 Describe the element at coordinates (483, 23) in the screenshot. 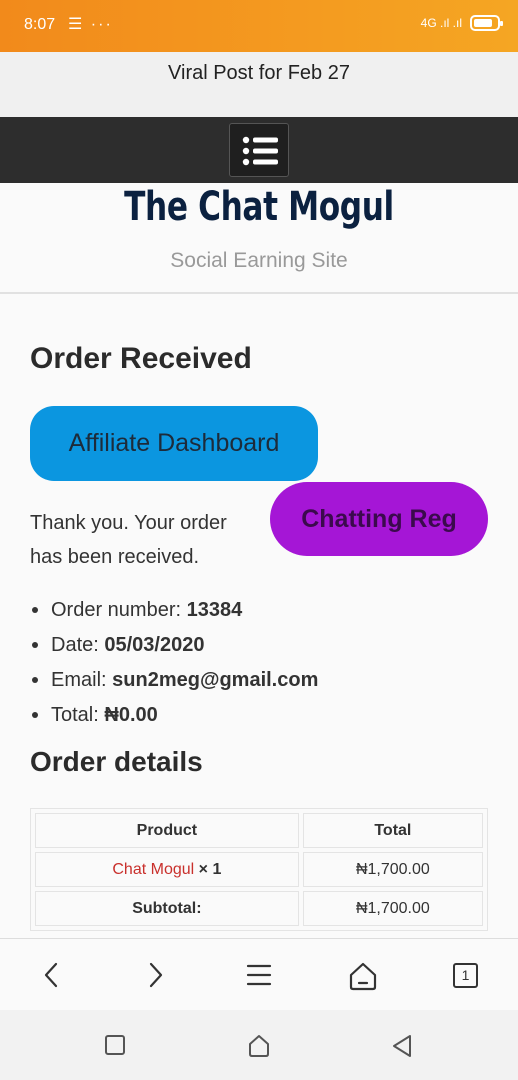

I see `battery-fill` at that location.